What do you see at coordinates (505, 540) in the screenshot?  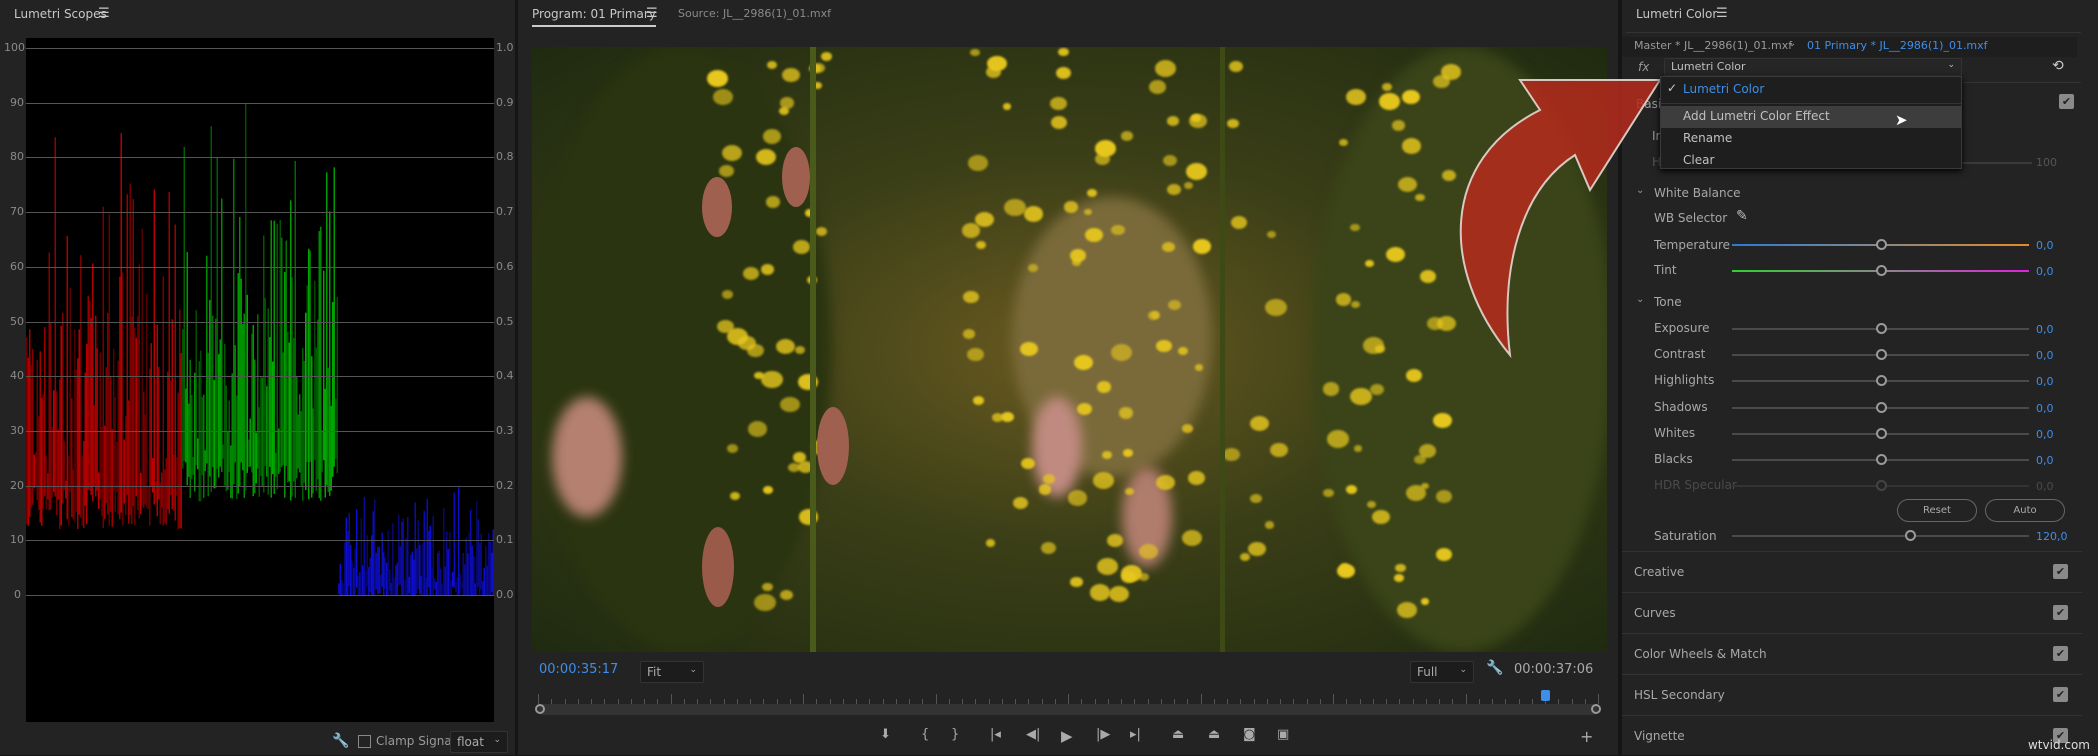 I see `right-tick-label: 0.1` at bounding box center [505, 540].